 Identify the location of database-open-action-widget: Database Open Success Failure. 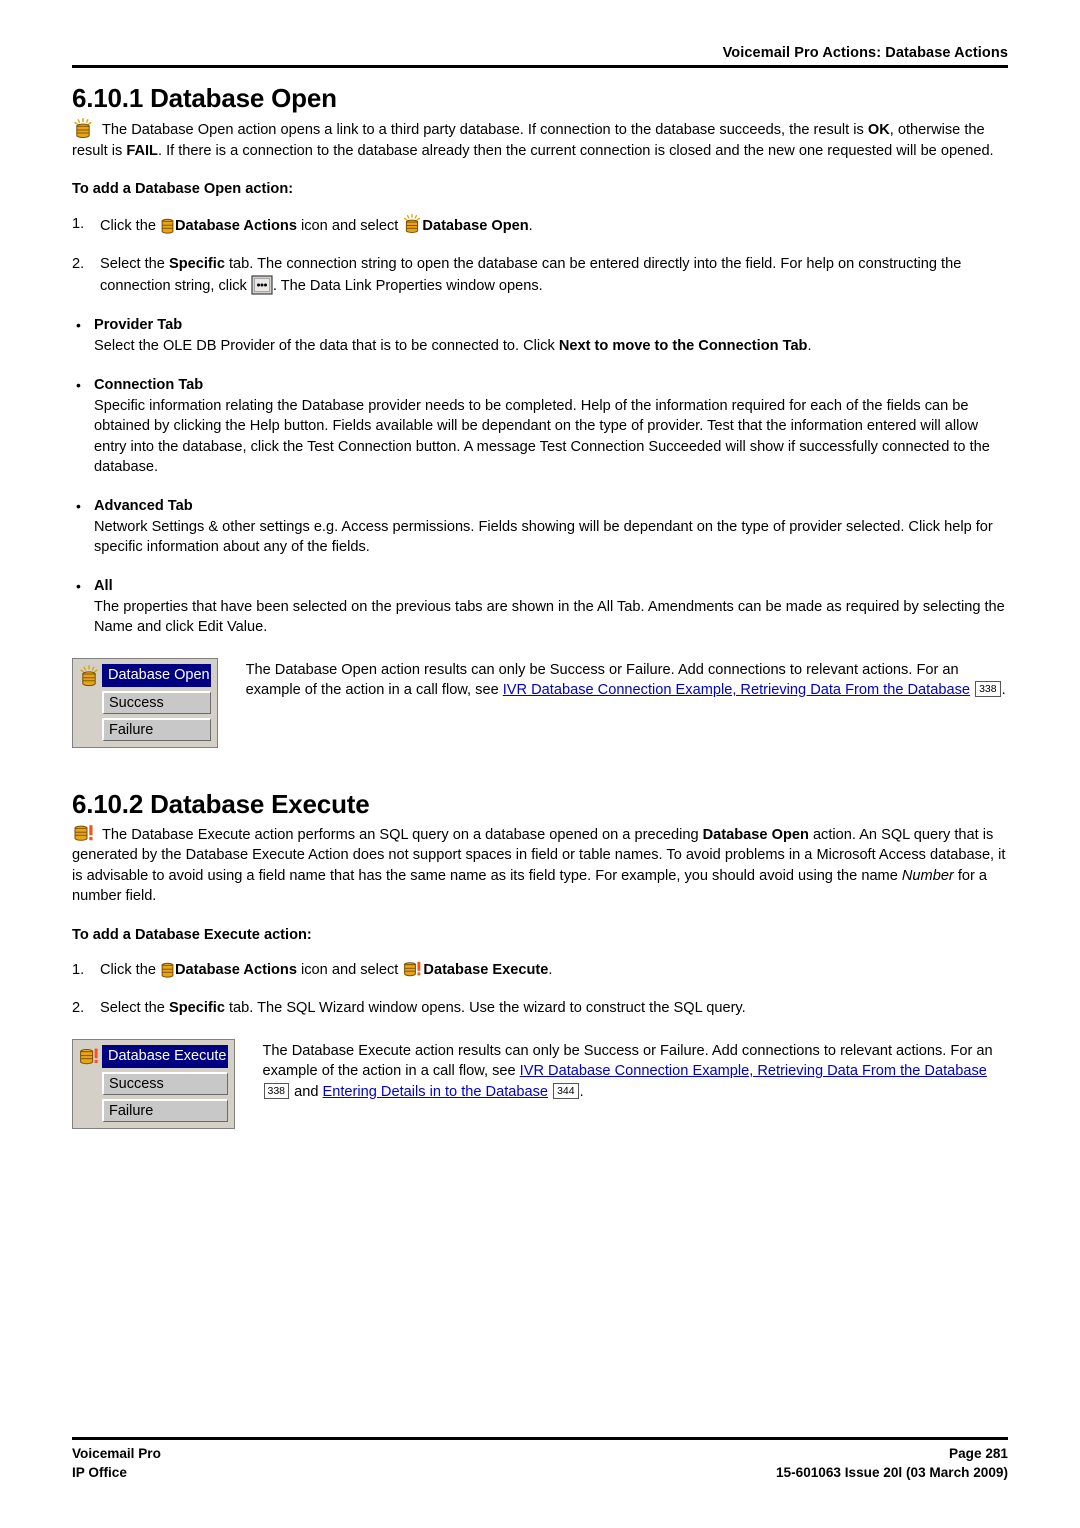
(145, 702).